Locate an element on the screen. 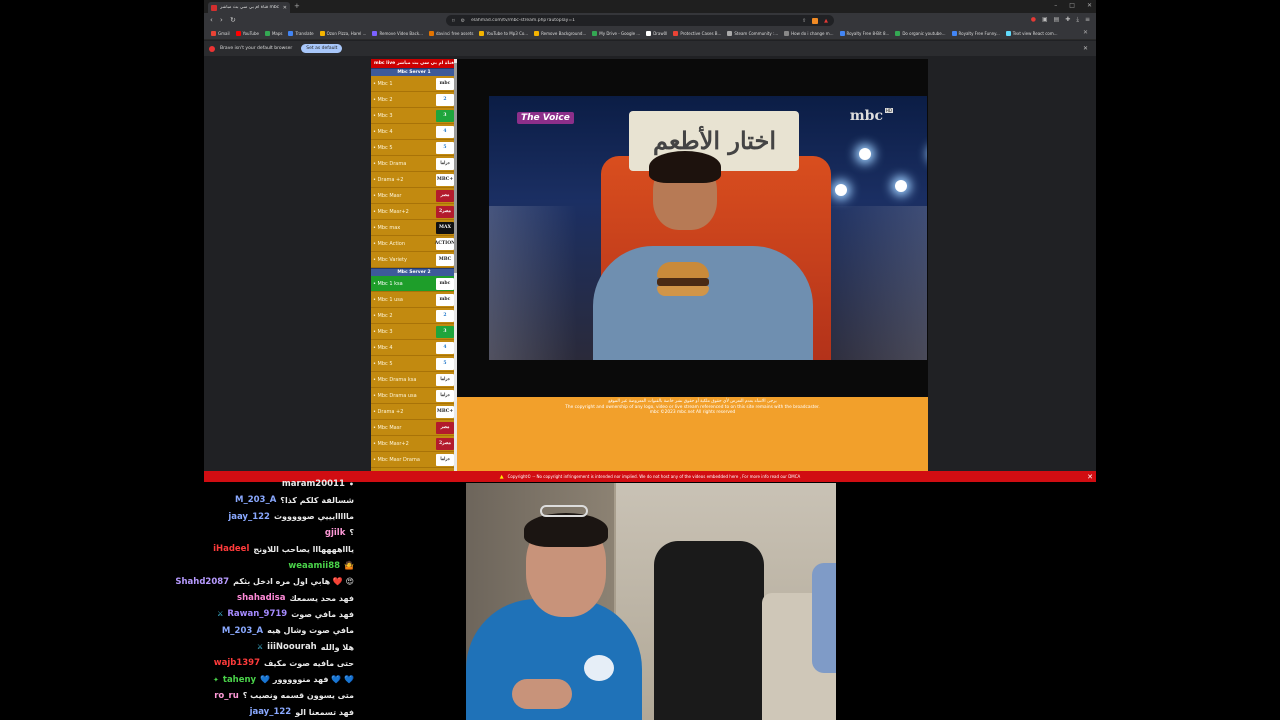 The width and height of the screenshot is (1280, 720). chat-username: iiiNoourah is located at coordinates (292, 647).